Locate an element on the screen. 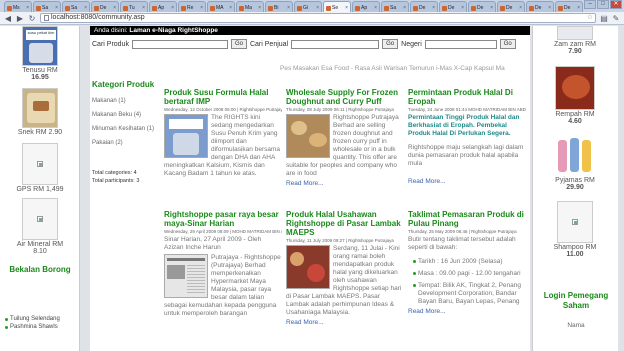 The height and width of the screenshot is (351, 624). tab-label: Sa is located at coordinates (393, 8).